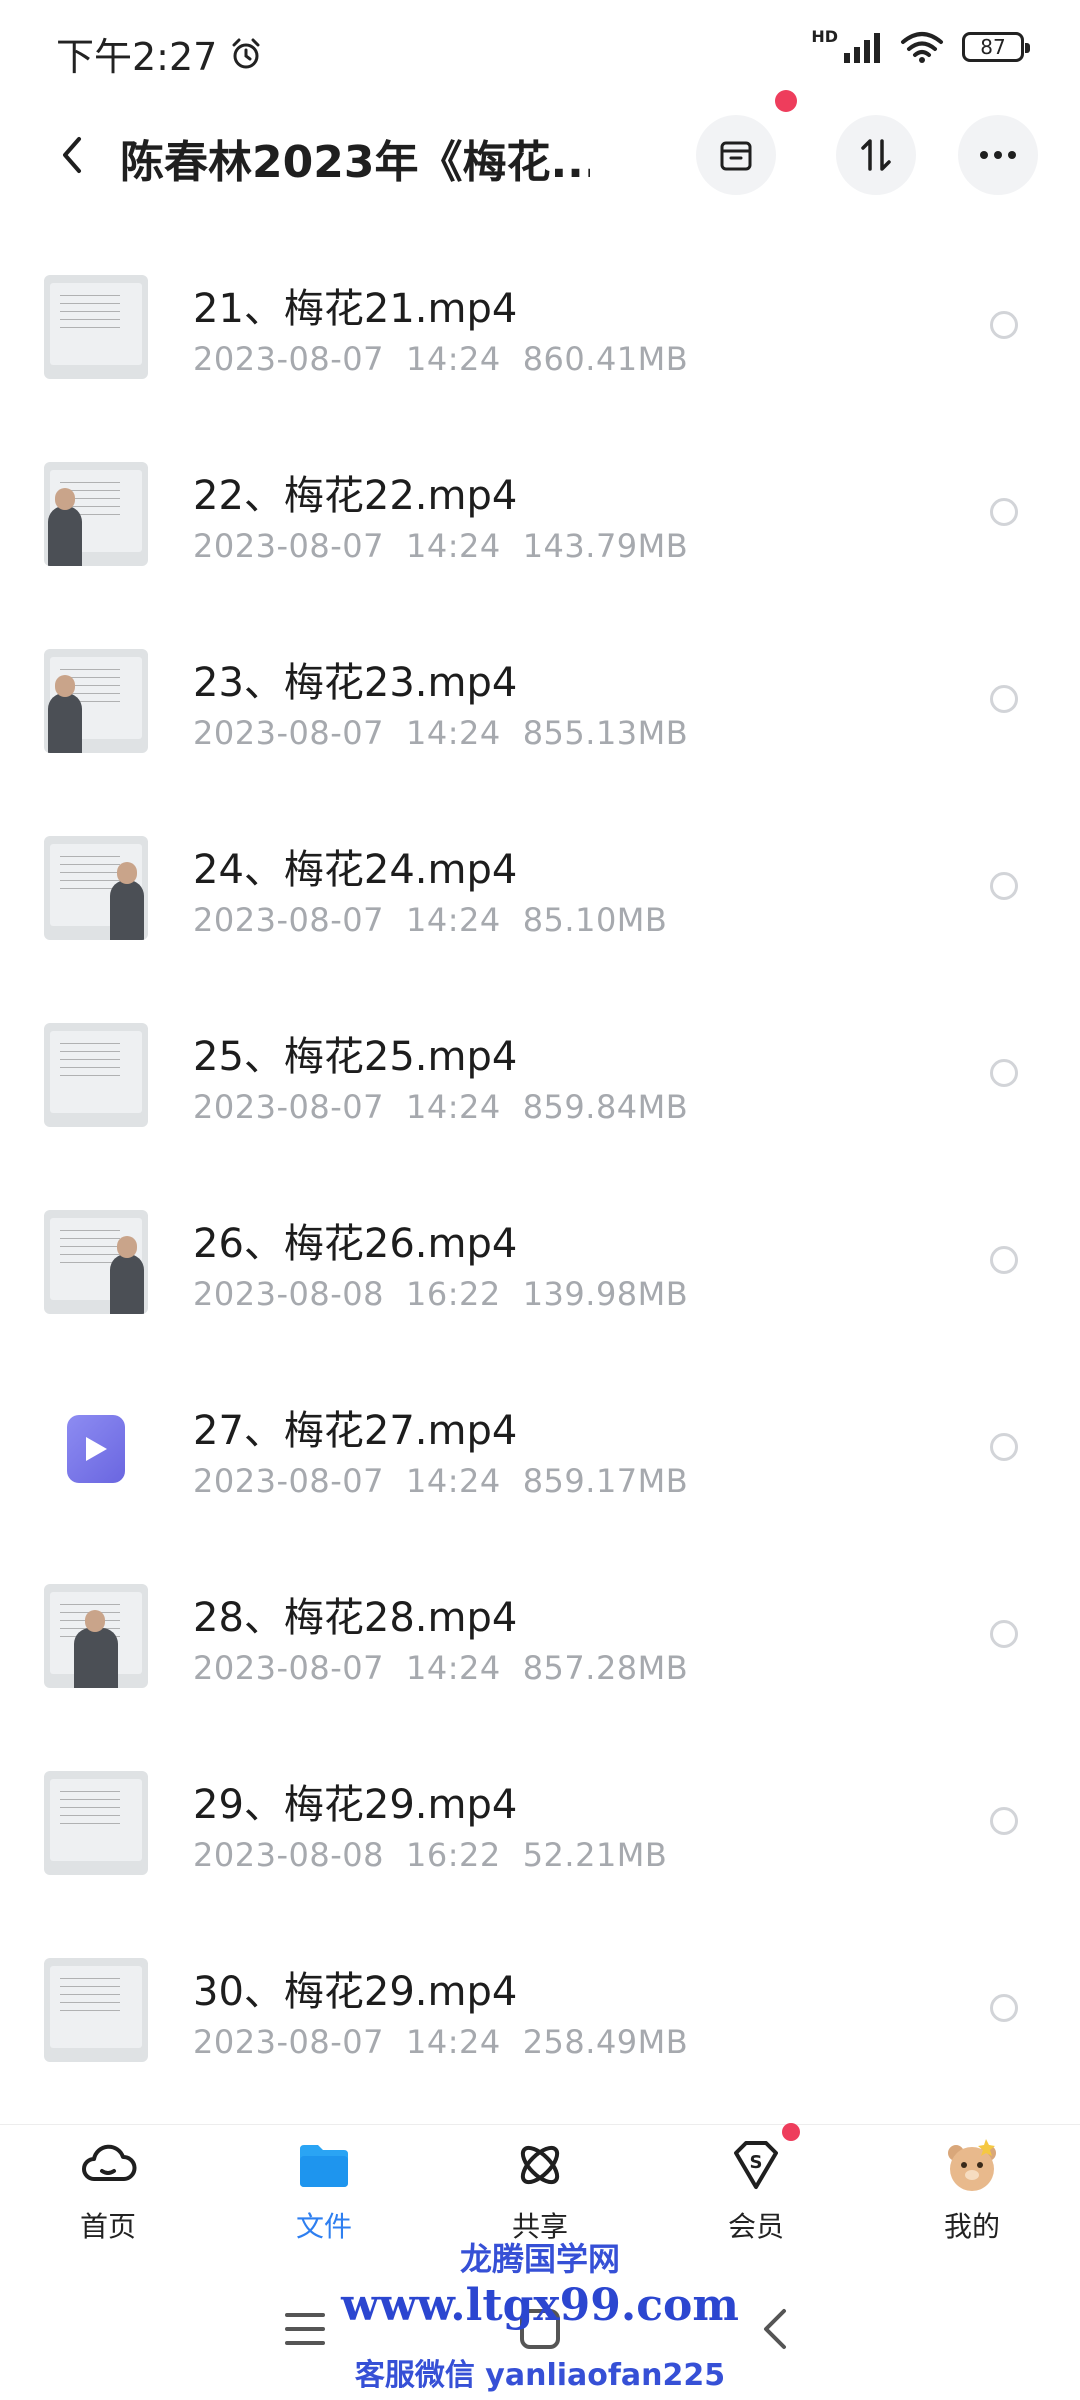  I want to click on file-name: 27、梅花27.mp4, so click(355, 1431).